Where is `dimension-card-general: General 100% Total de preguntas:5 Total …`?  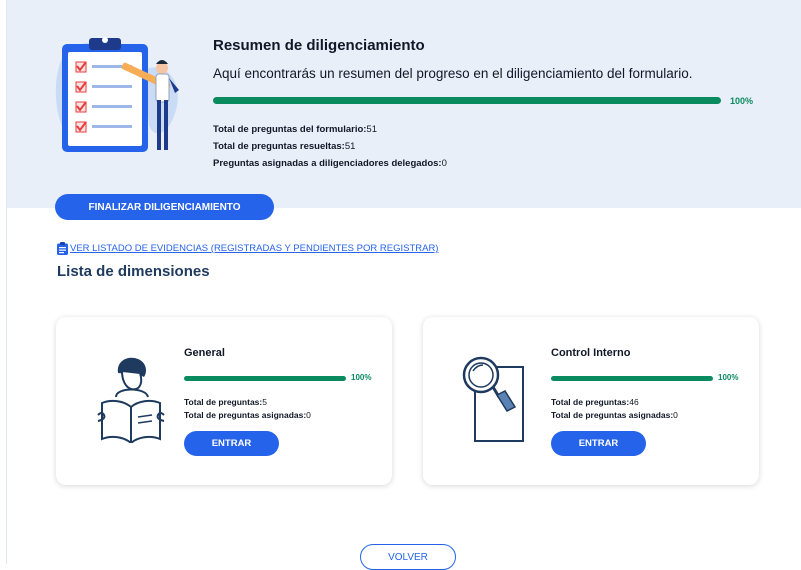 dimension-card-general: General 100% Total de preguntas:5 Total … is located at coordinates (224, 401).